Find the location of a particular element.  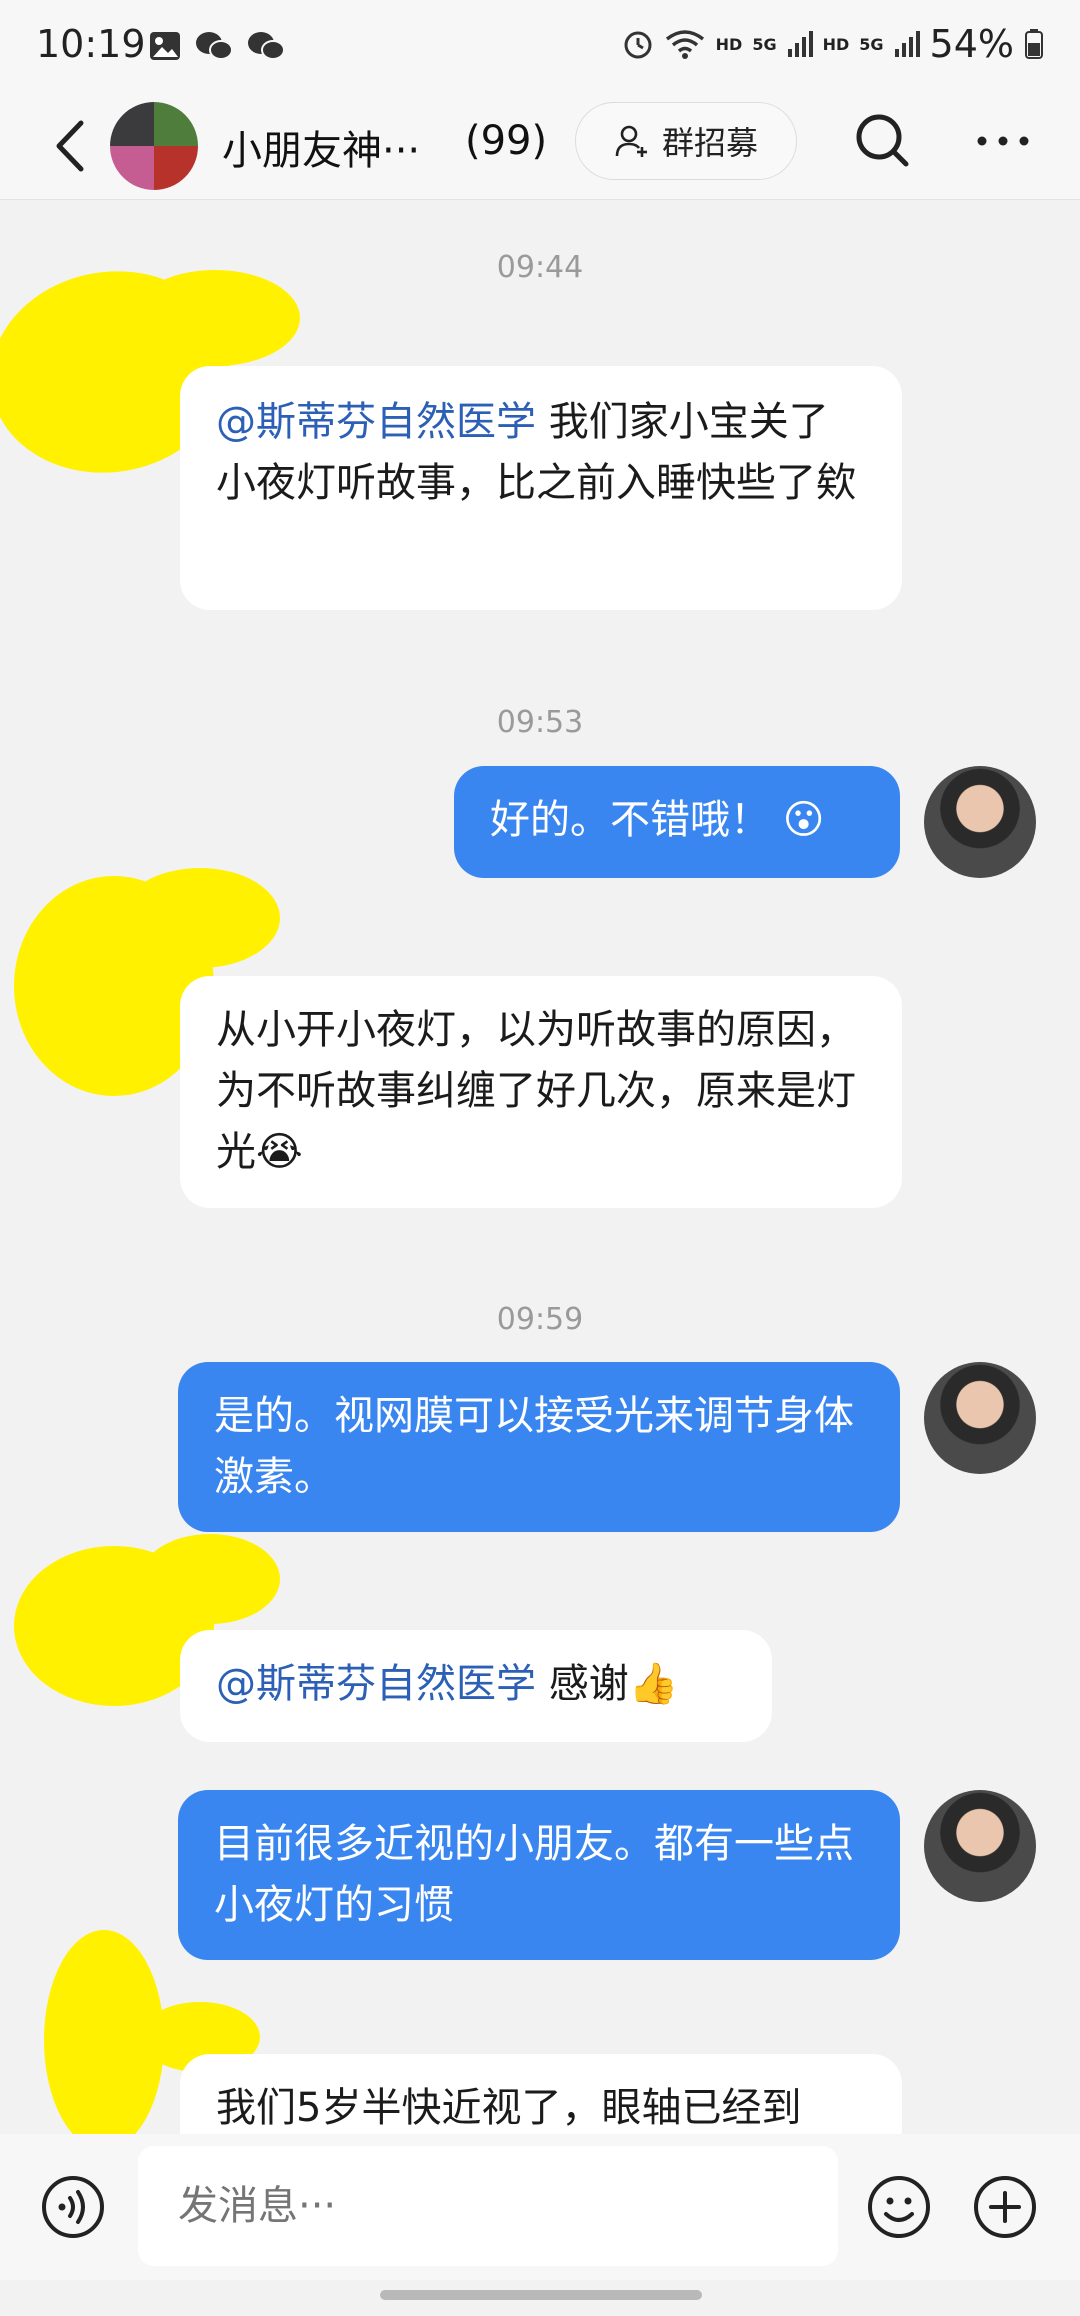

incoming-message-bubble: @斯蒂芬自然医学 我们家小宝关了小夜灯听故事，比之前入睡快些了欸 is located at coordinates (541, 488).